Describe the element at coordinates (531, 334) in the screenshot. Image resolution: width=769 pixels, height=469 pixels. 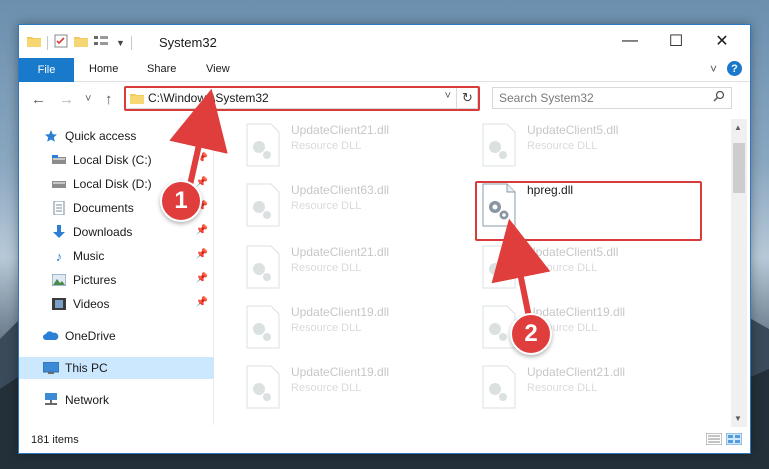
I see `step-badge-2: 2` at that location.